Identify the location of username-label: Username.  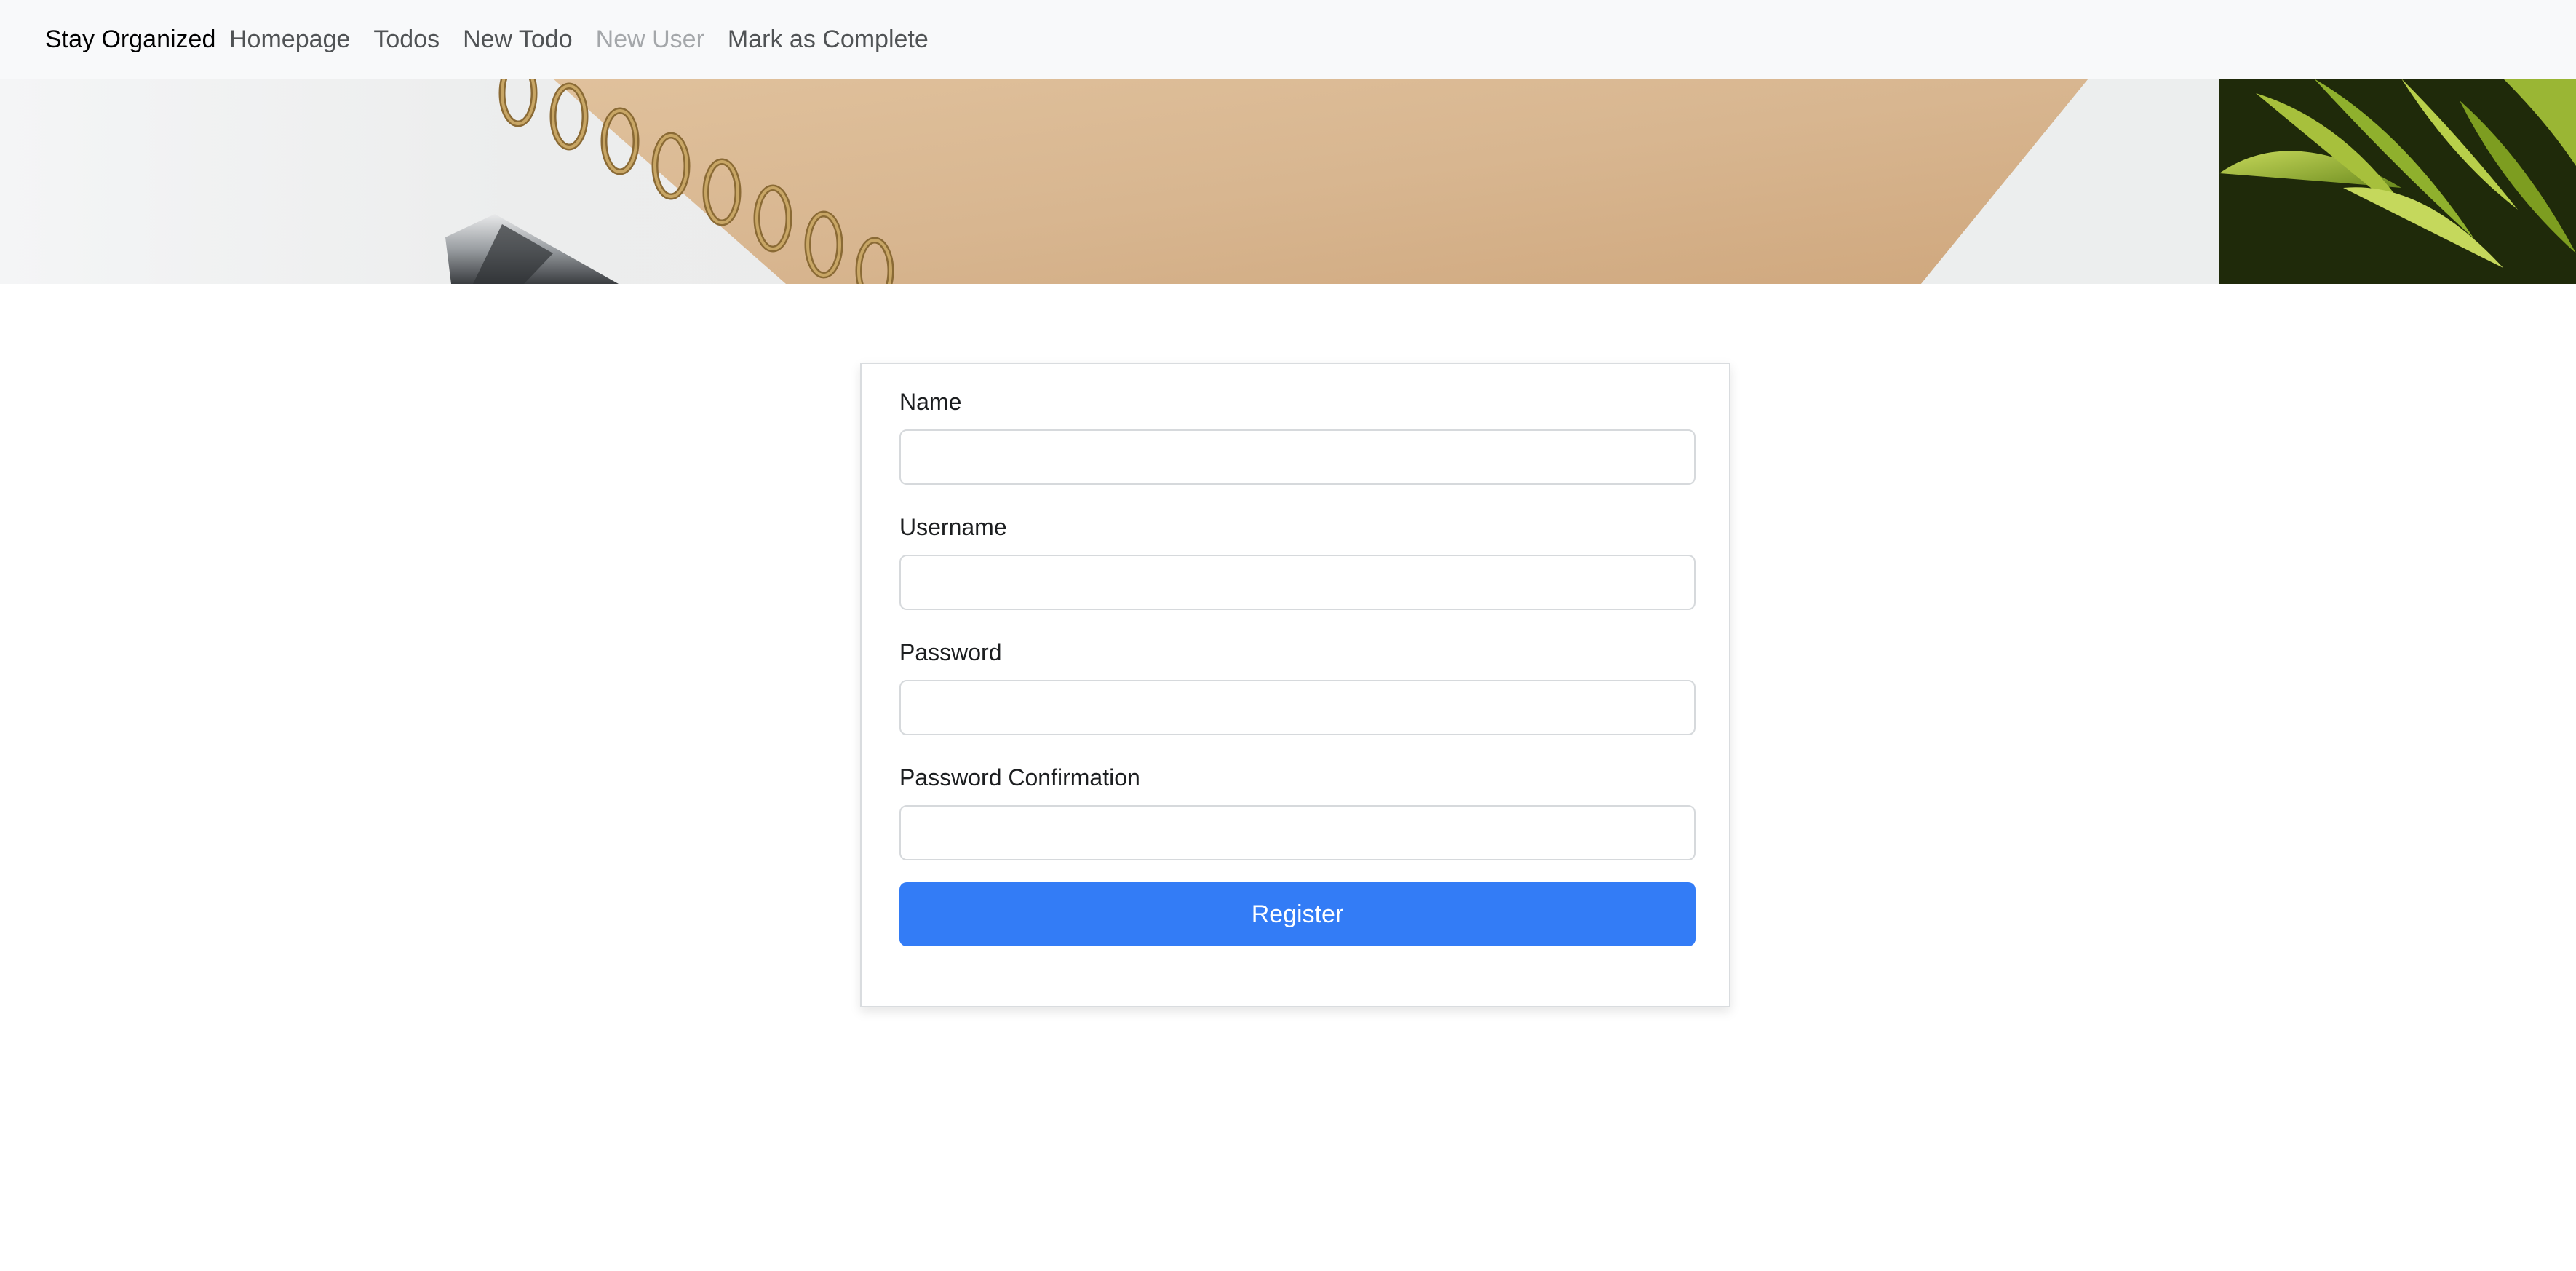
(953, 527).